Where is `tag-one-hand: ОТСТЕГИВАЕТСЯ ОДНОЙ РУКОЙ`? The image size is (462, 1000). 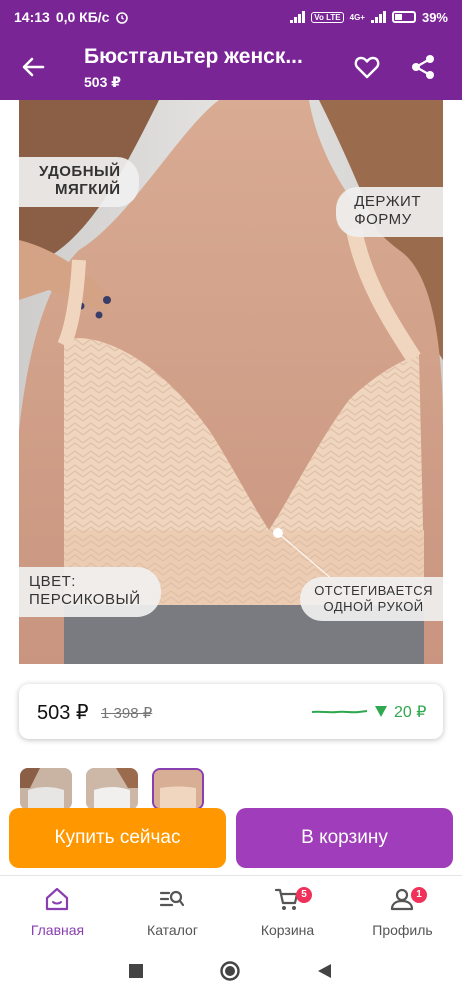 tag-one-hand: ОТСТЕГИВАЕТСЯ ОДНОЙ РУКОЙ is located at coordinates (371, 599).